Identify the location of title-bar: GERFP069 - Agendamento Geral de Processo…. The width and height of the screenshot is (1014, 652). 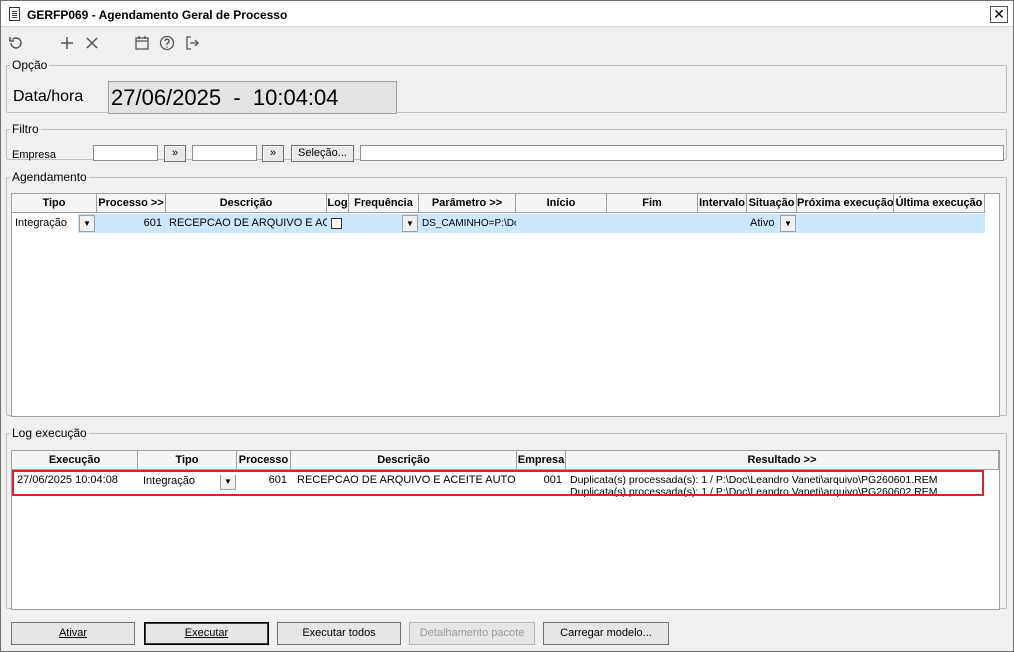
(507, 14).